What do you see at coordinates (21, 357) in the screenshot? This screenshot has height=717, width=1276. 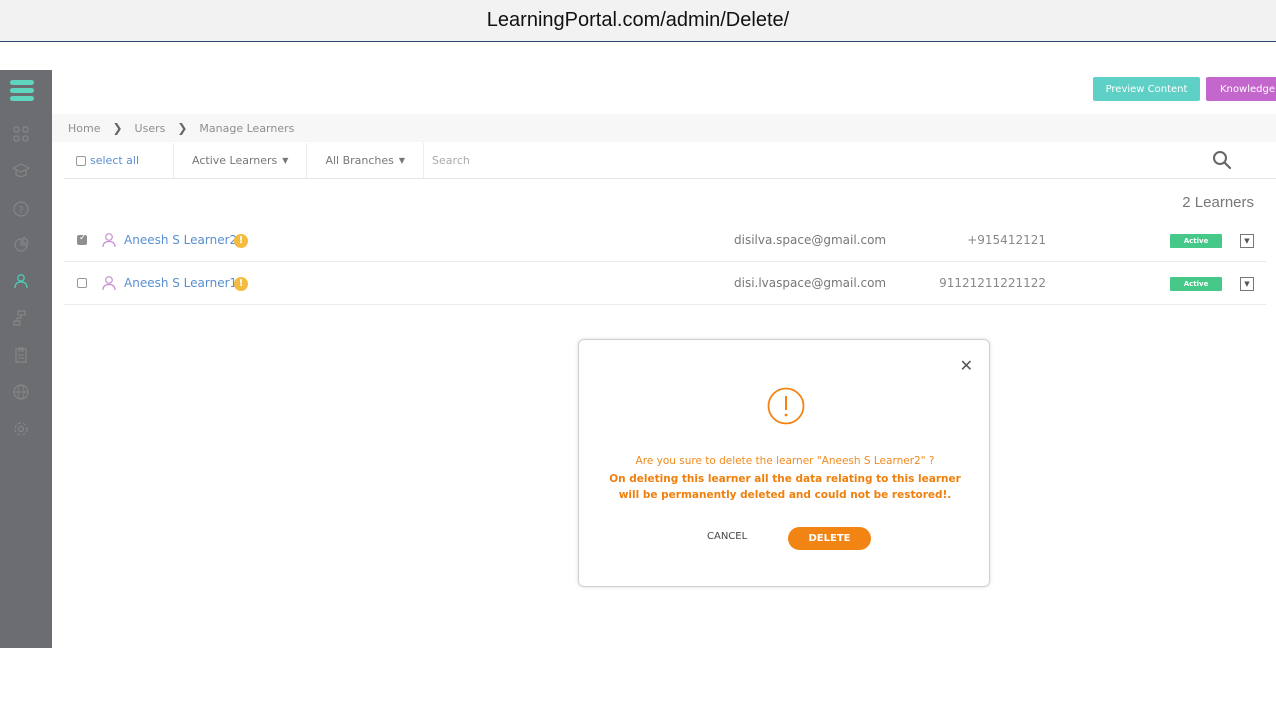 I see `clipboard-icon` at bounding box center [21, 357].